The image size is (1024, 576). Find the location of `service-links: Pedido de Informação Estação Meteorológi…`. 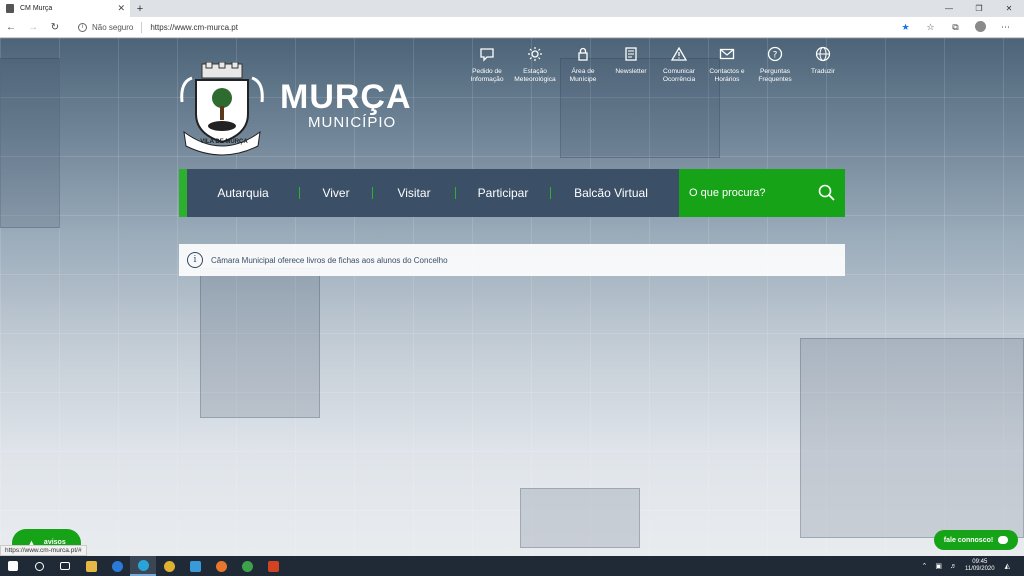

service-links: Pedido de Informação Estação Meteorológi… is located at coordinates (655, 65).